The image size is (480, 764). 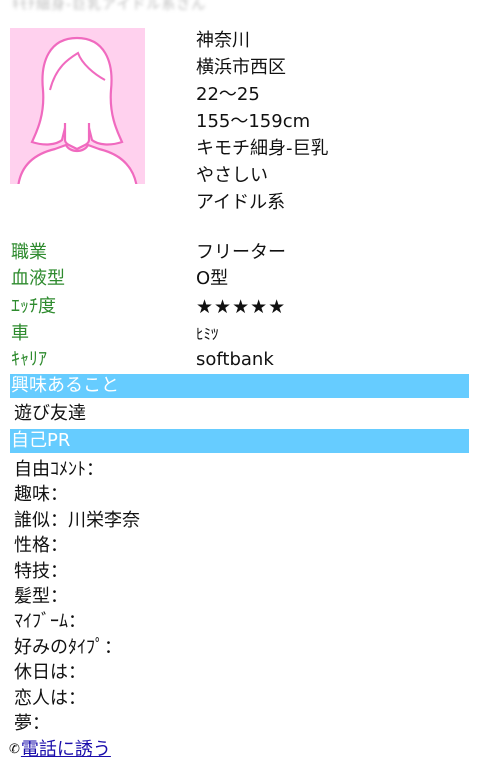 I want to click on detail-row-car: 車 ﾋﾐﾂ, so click(x=241, y=334).